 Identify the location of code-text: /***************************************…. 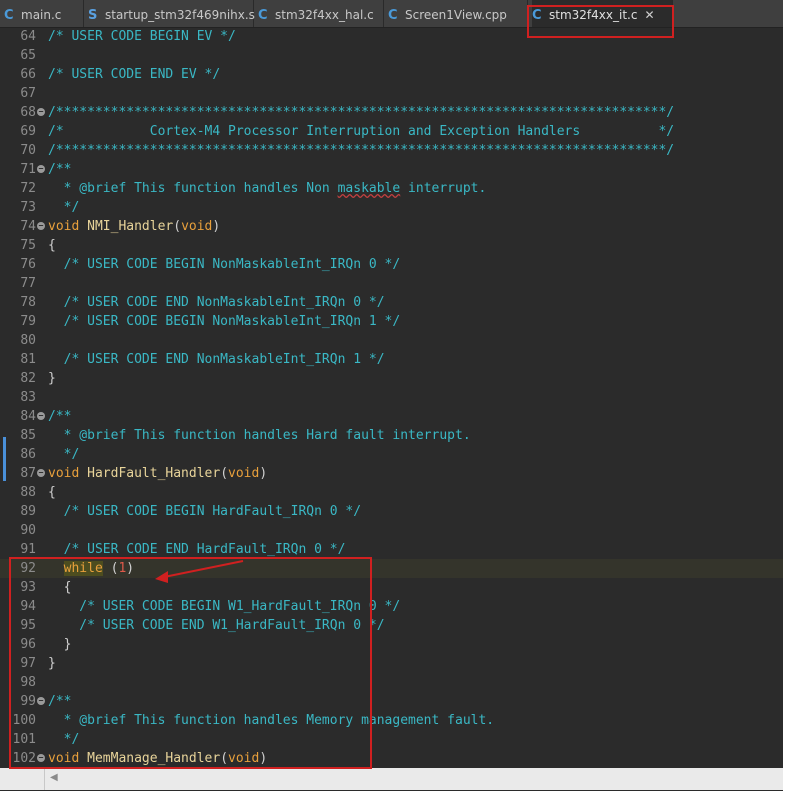
(361, 150).